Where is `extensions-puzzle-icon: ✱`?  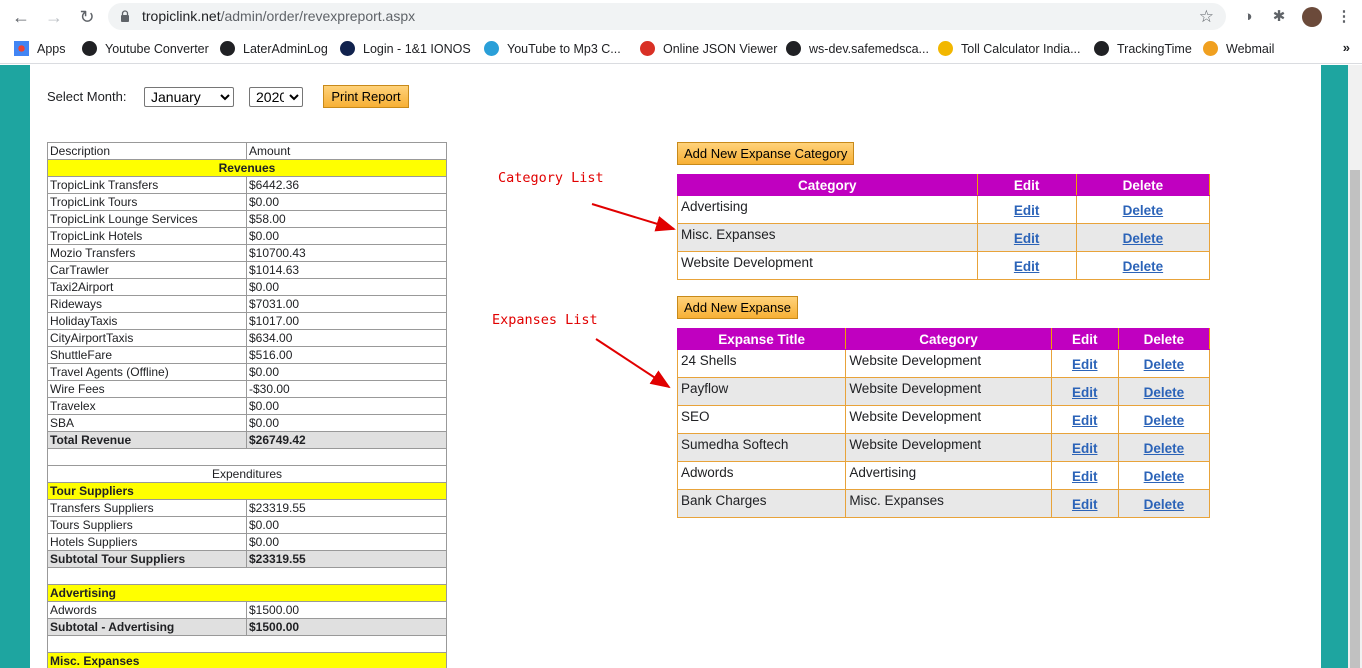 extensions-puzzle-icon: ✱ is located at coordinates (1279, 17).